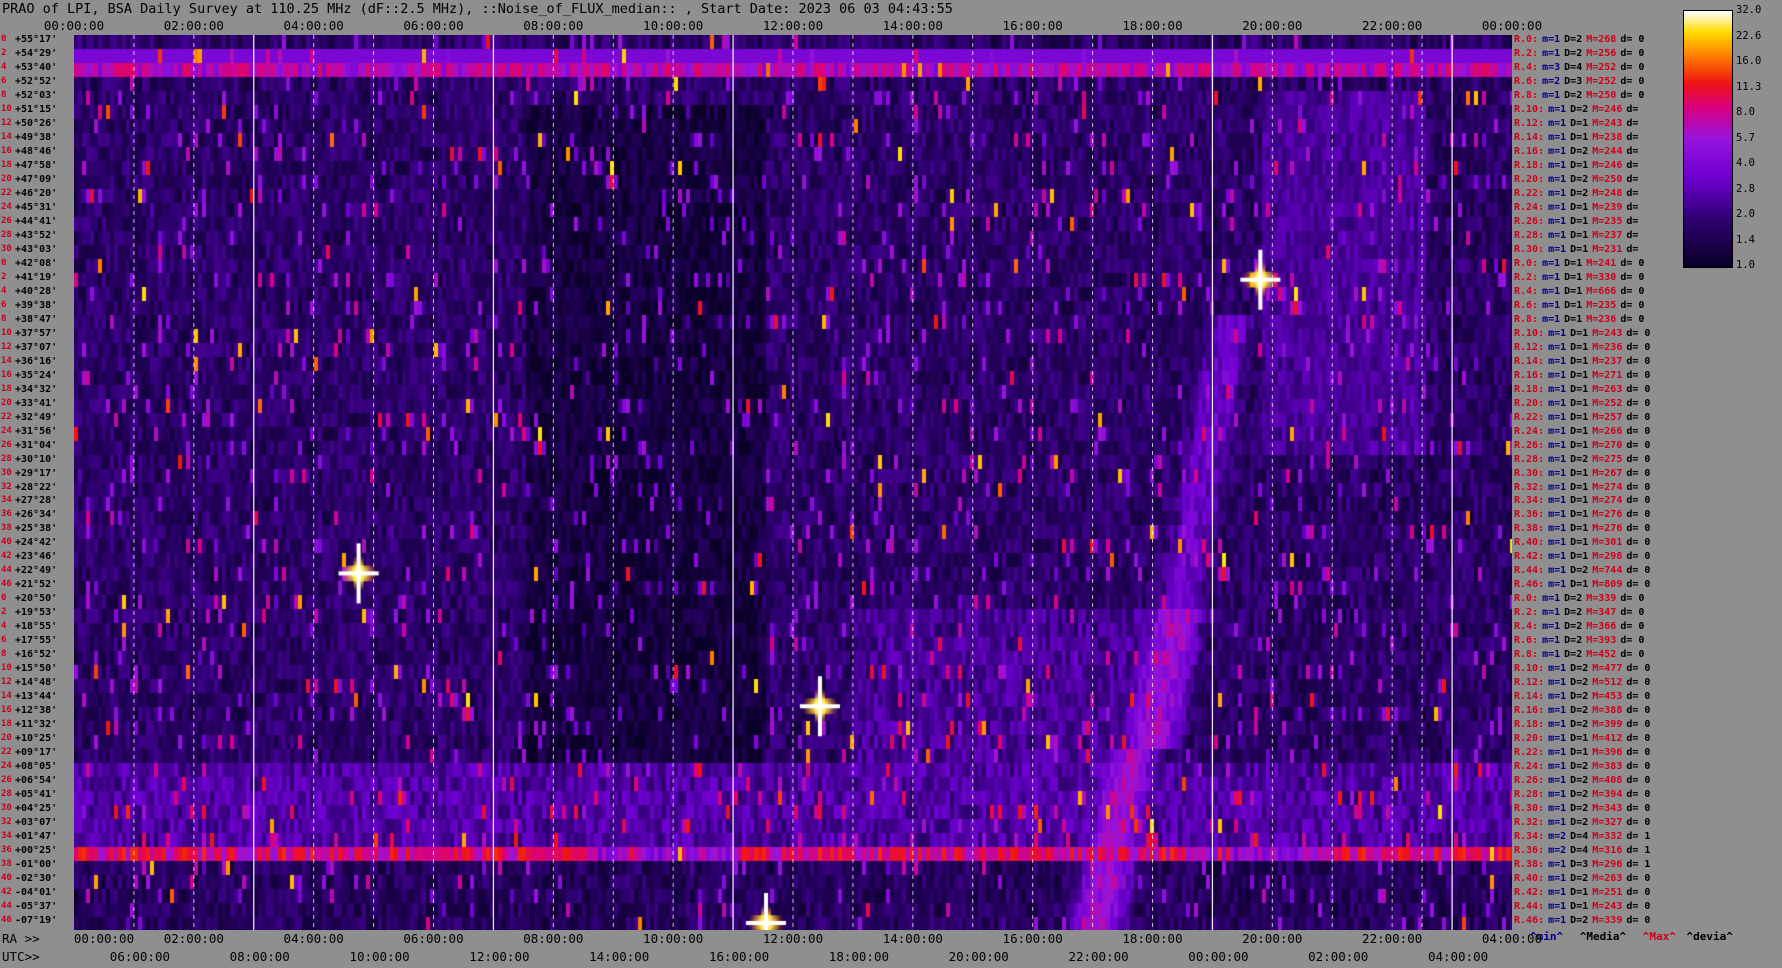 Image resolution: width=1782 pixels, height=968 pixels. What do you see at coordinates (1579, 39) in the screenshot?
I see `stat-row: R.0: m=1 D=2 M=268 d= 0` at bounding box center [1579, 39].